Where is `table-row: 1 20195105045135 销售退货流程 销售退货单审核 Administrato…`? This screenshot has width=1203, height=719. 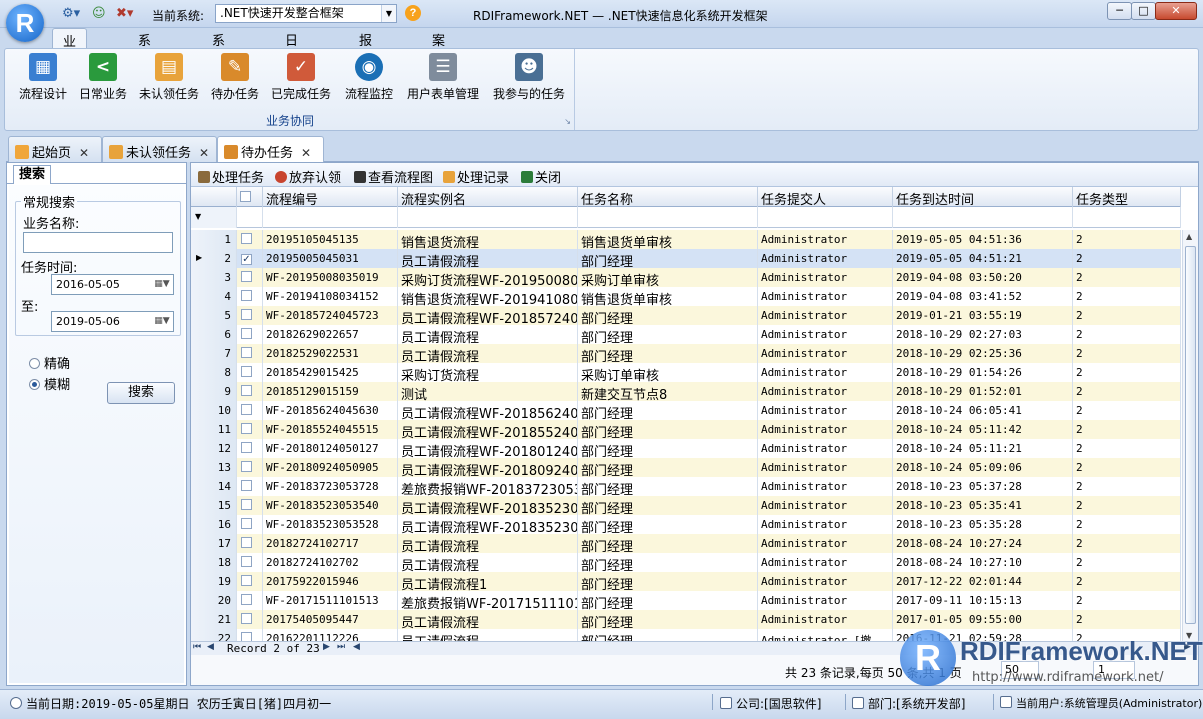
table-row: 1 20195105045135 销售退货流程 销售退货单审核 Administrato… is located at coordinates (686, 239).